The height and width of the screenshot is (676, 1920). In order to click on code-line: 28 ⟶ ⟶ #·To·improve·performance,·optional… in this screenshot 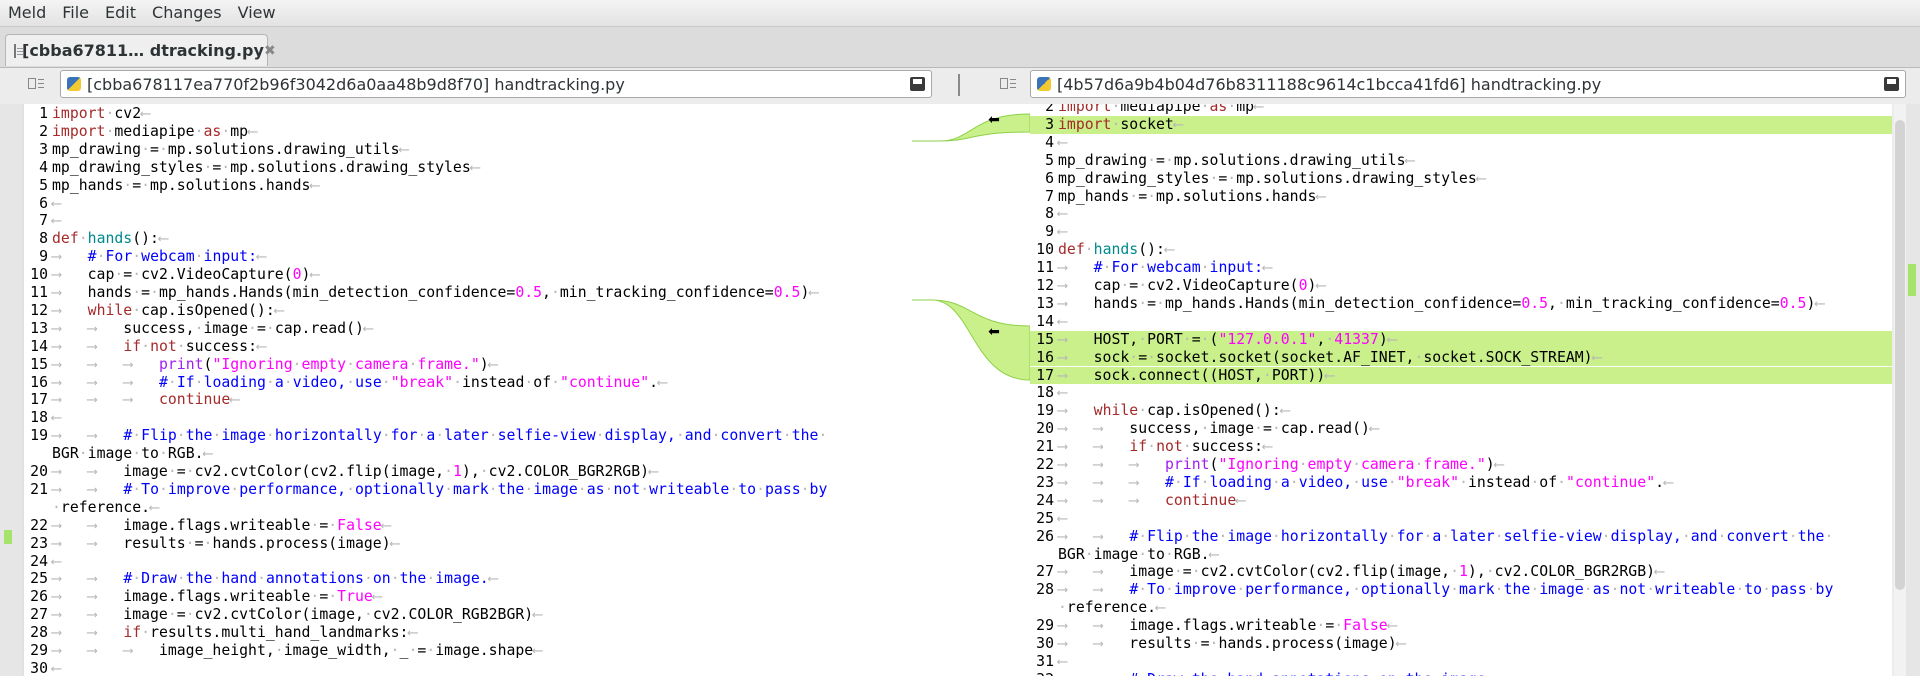, I will do `click(1461, 590)`.